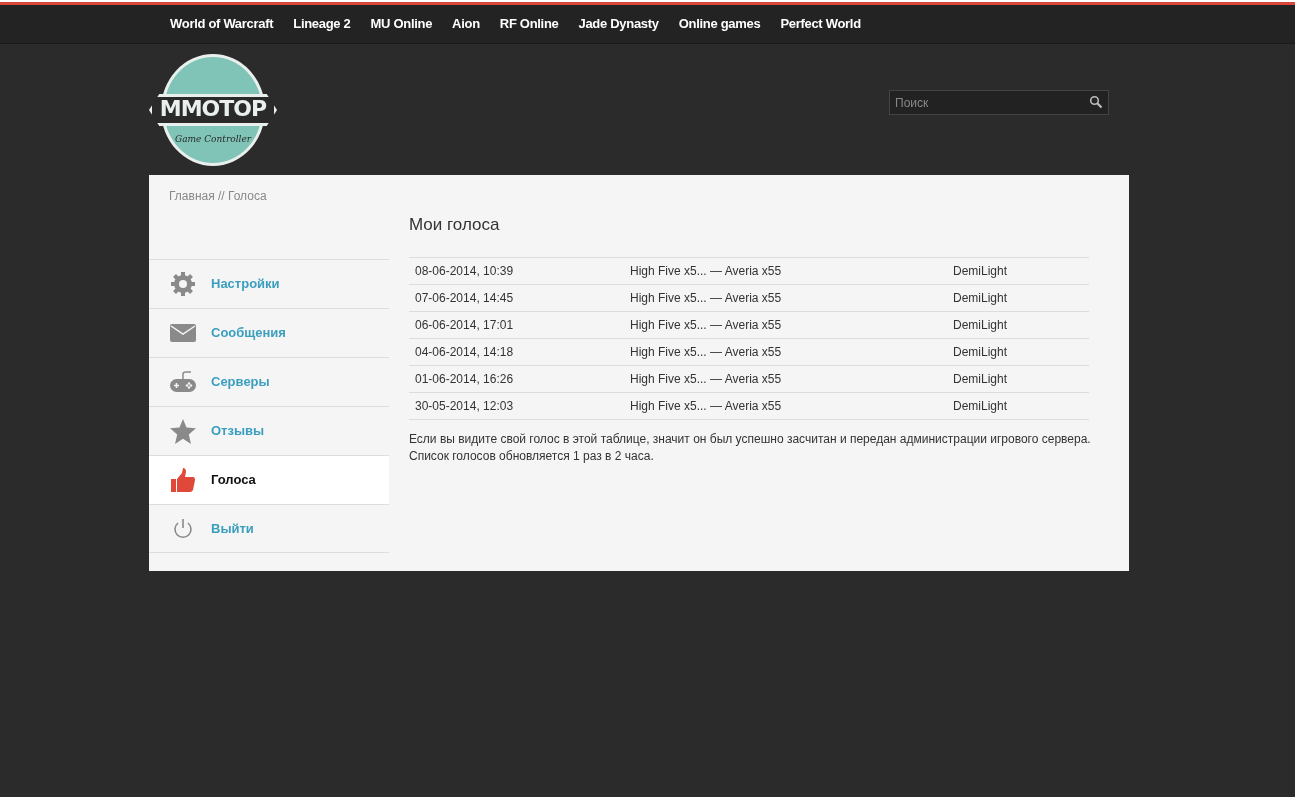 This screenshot has height=797, width=1295. Describe the element at coordinates (529, 24) in the screenshot. I see `nav-link: RF Online` at that location.